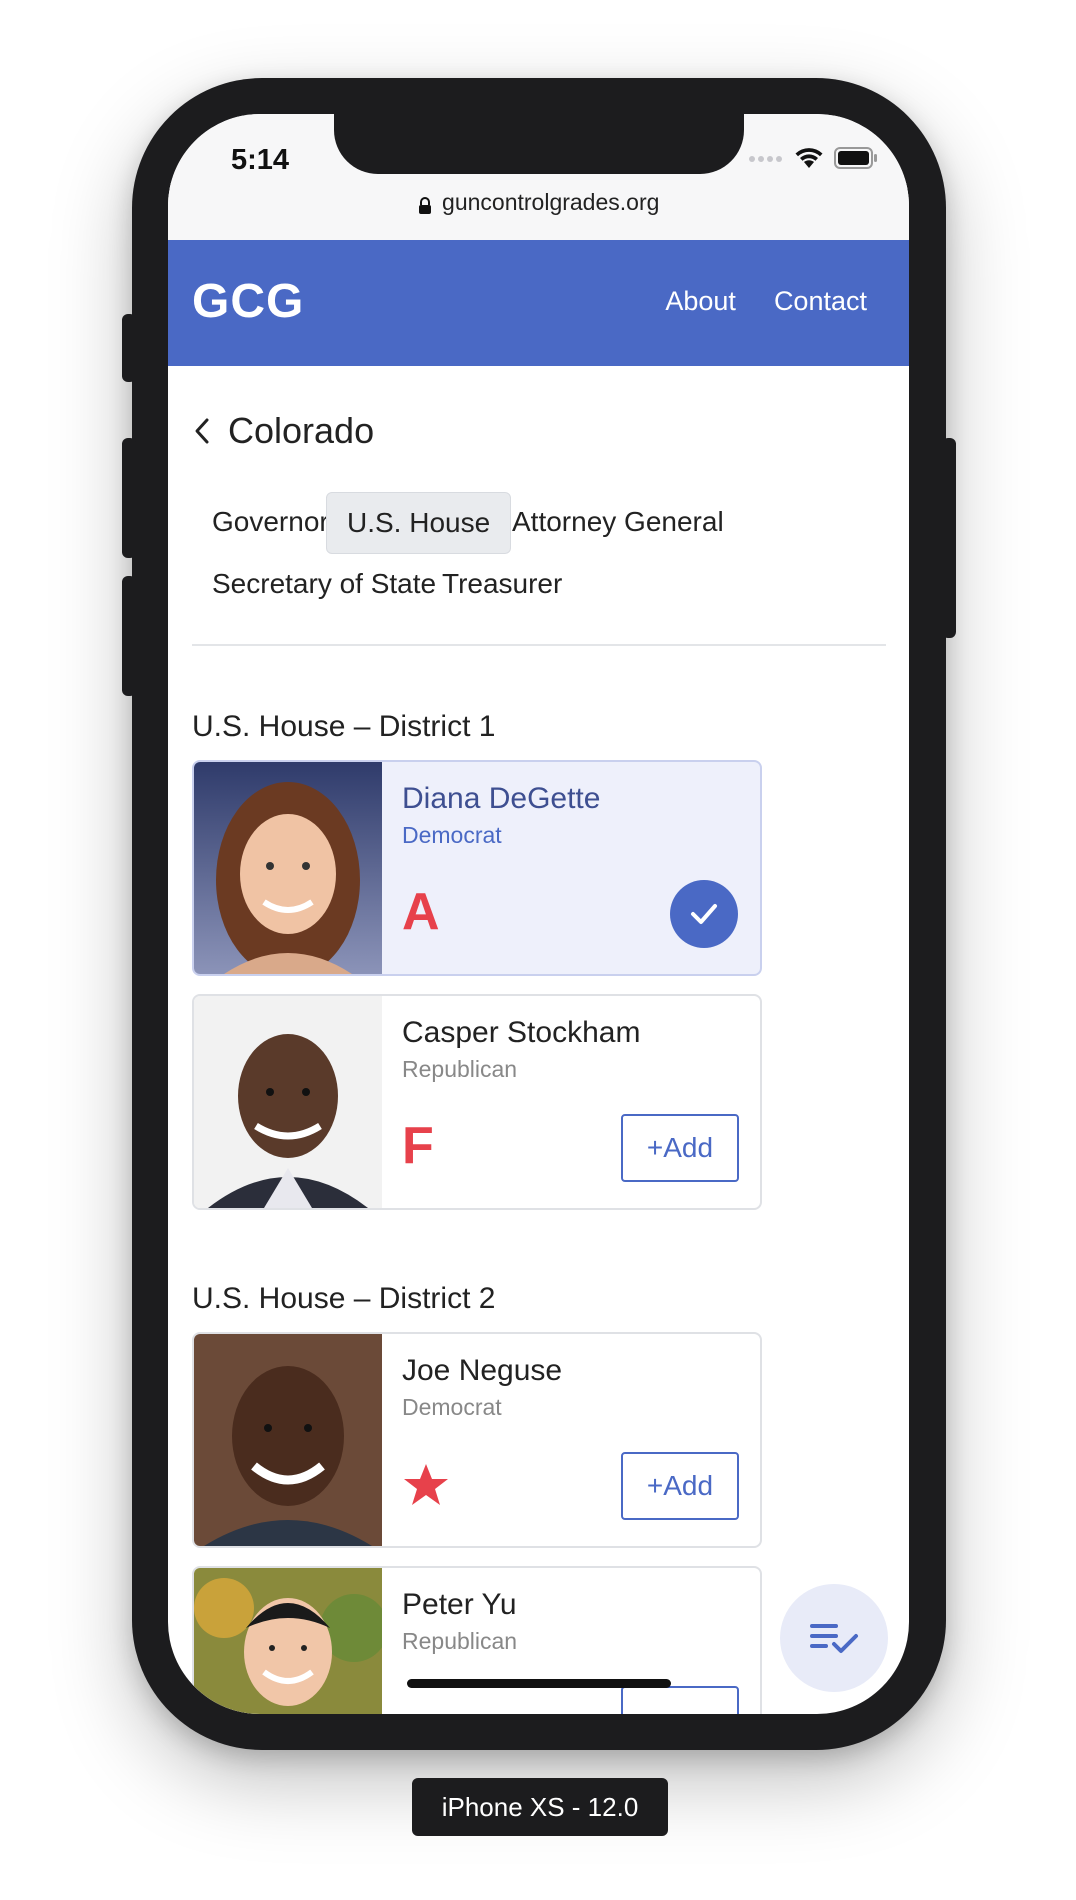 The image size is (1076, 1900). Describe the element at coordinates (129, 636) in the screenshot. I see `volume-down-button` at that location.